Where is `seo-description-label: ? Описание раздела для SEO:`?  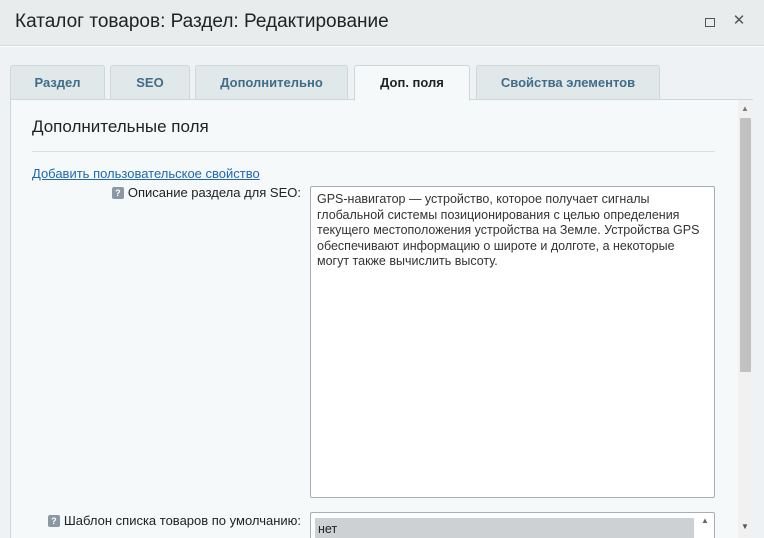 seo-description-label: ? Описание раздела для SEO: is located at coordinates (206, 192).